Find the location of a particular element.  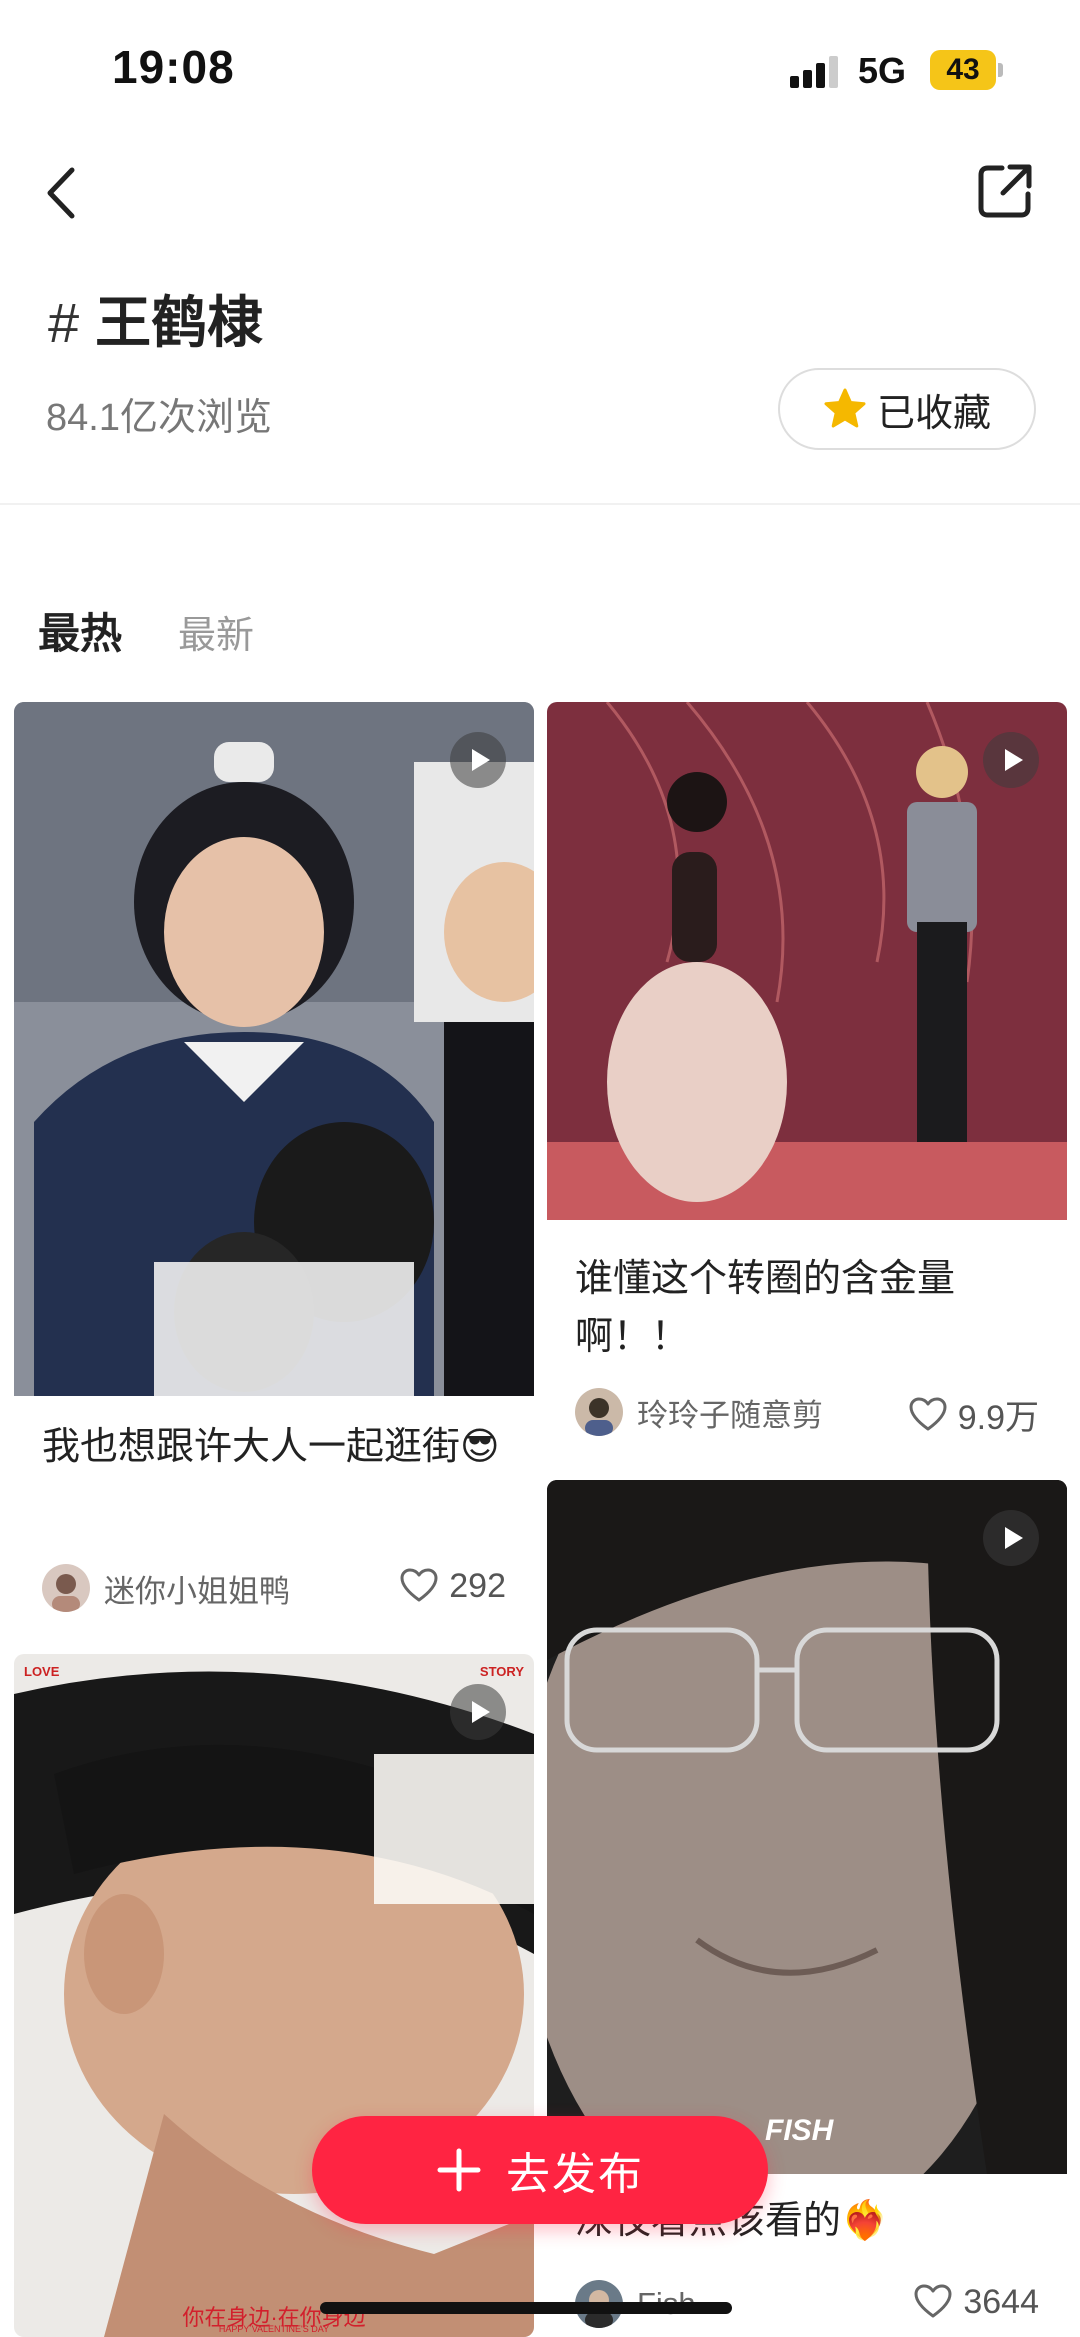

topic-title: # 王鹤棣 is located at coordinates (155, 318).